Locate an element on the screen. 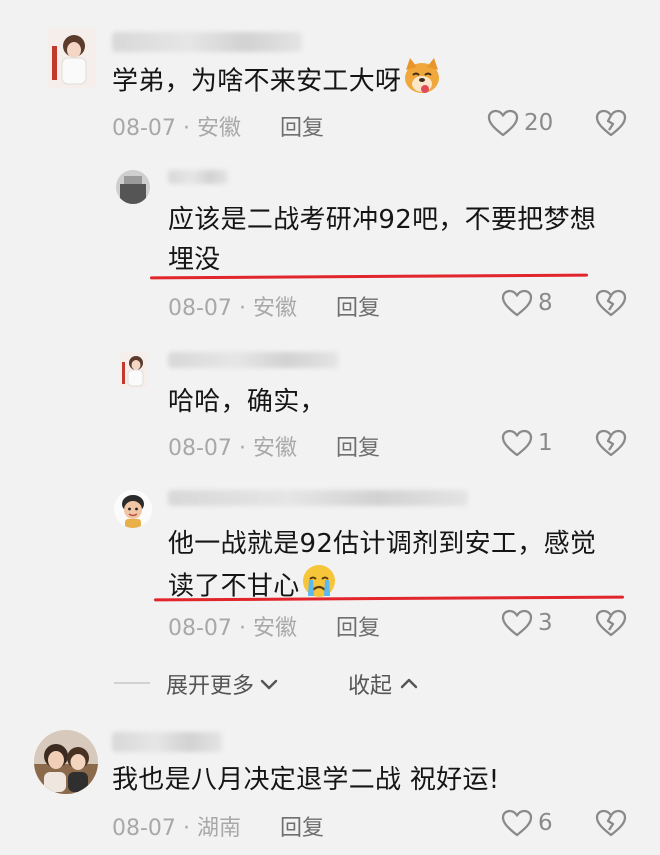  chevron-down-icon is located at coordinates (269, 684).